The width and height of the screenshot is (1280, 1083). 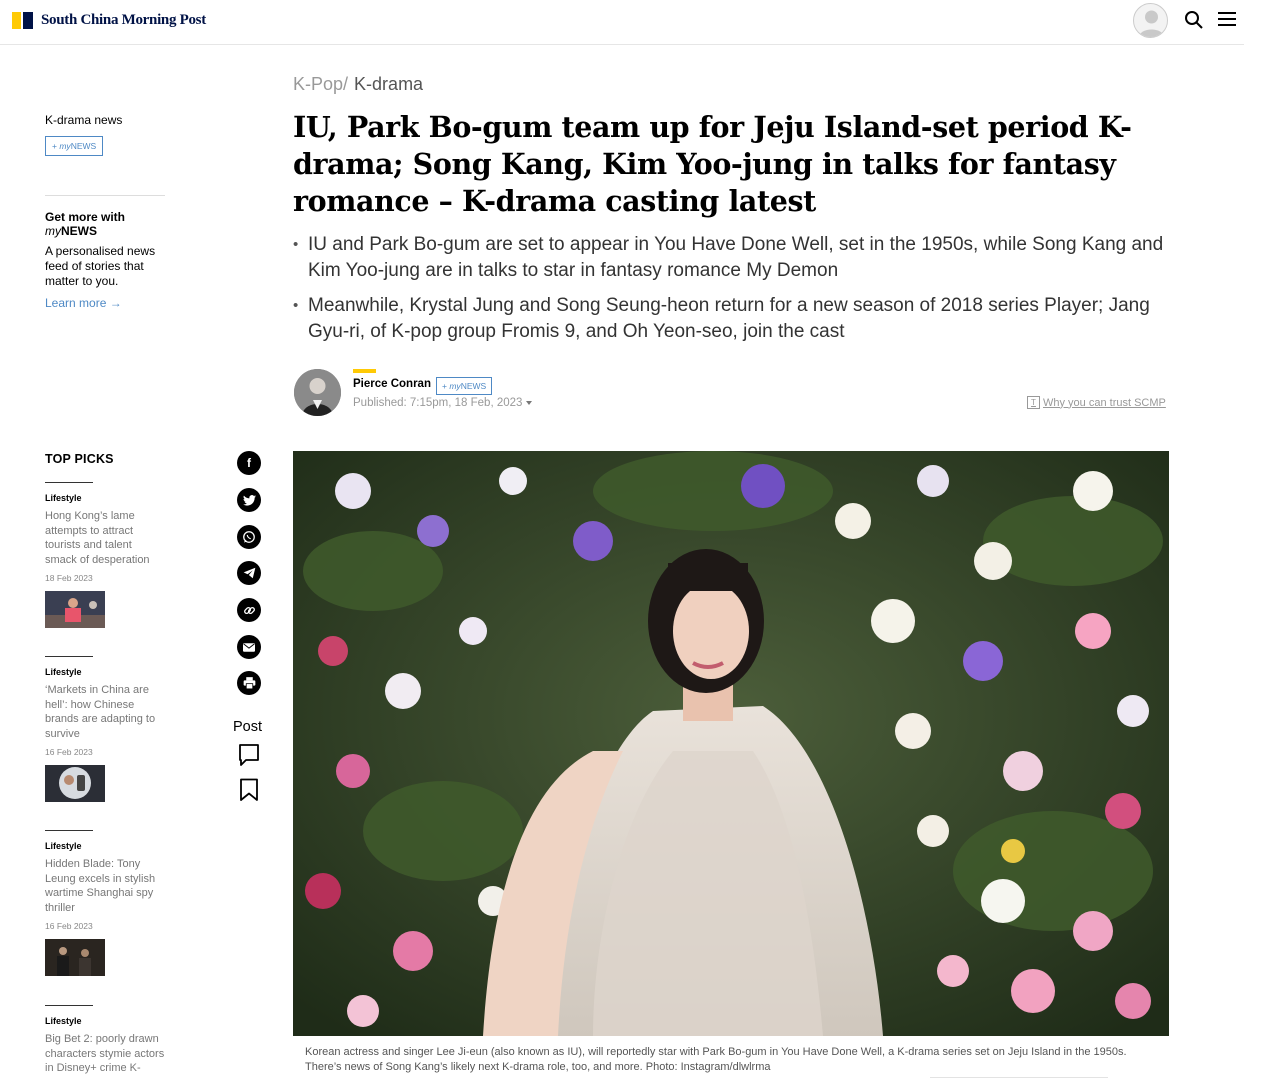 What do you see at coordinates (388, 84) in the screenshot?
I see `breadcrumb-current: K-drama` at bounding box center [388, 84].